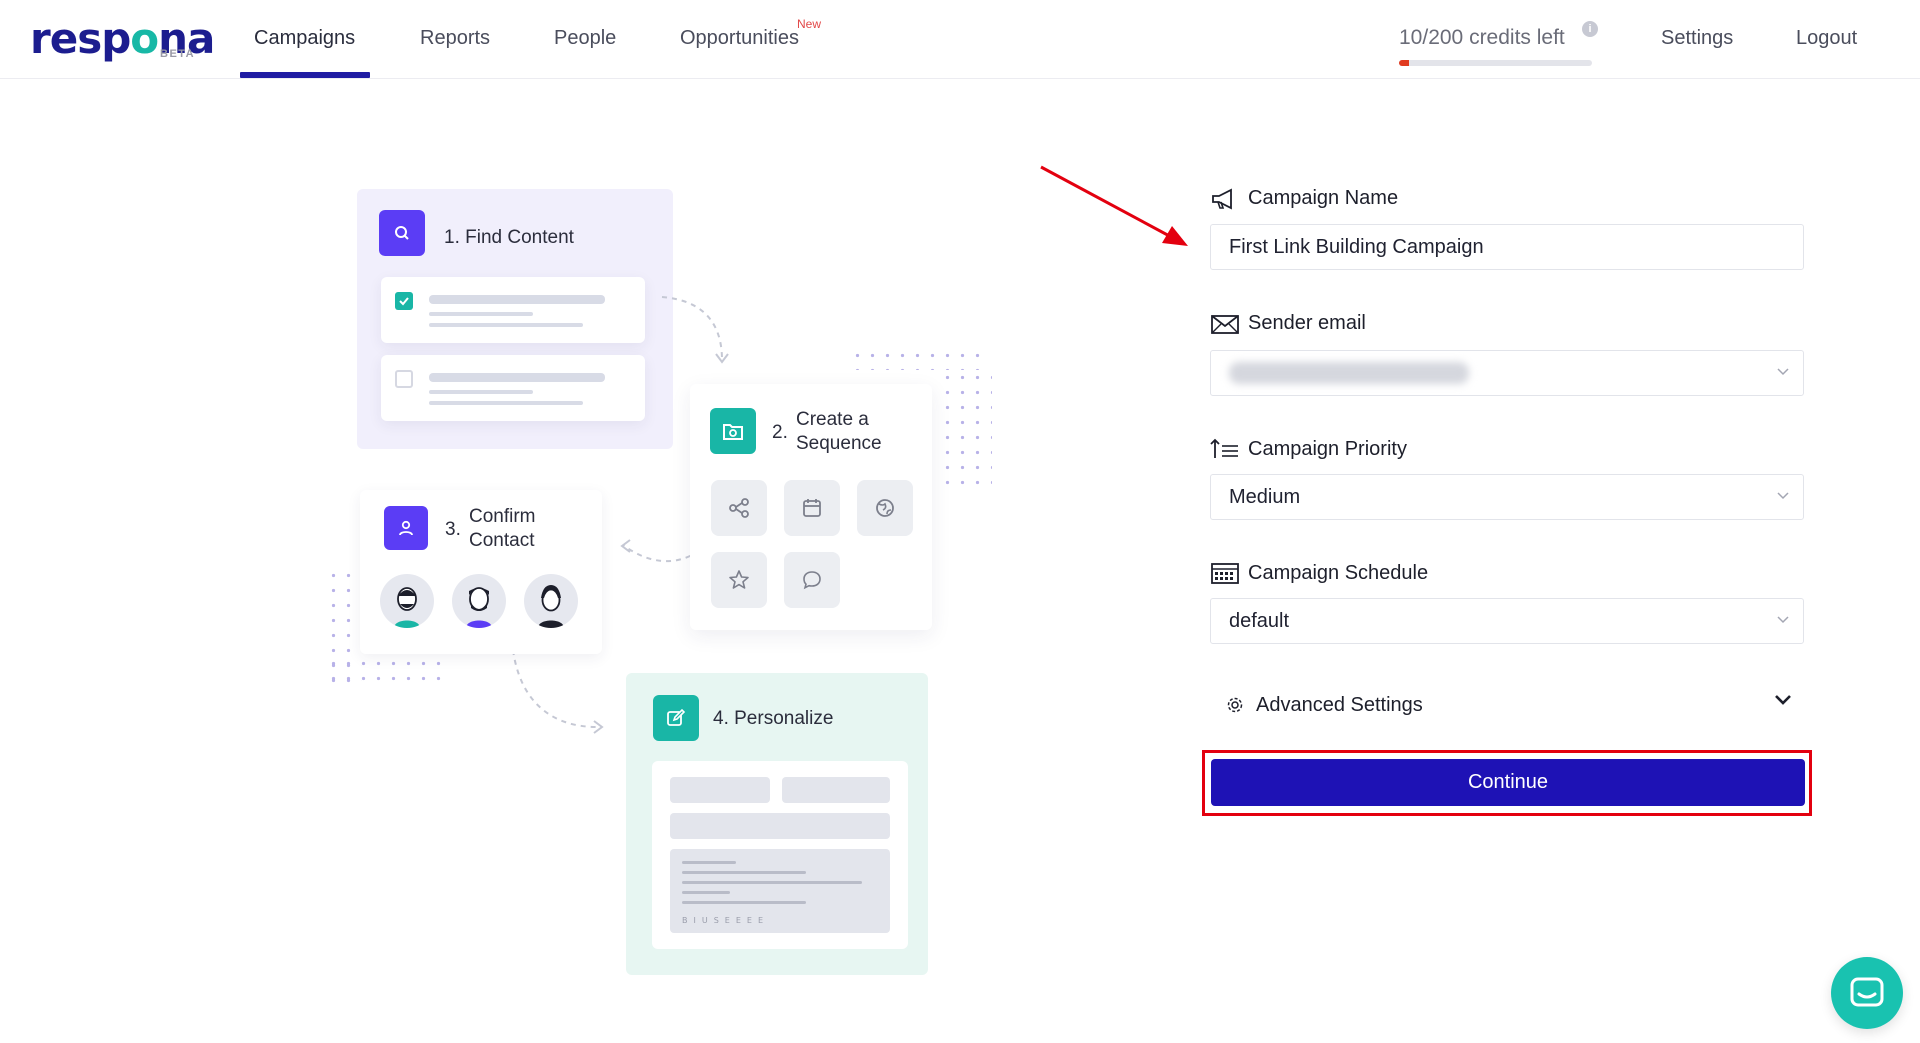  Describe the element at coordinates (304, 38) in the screenshot. I see `nav-campaigns: Campaigns` at that location.